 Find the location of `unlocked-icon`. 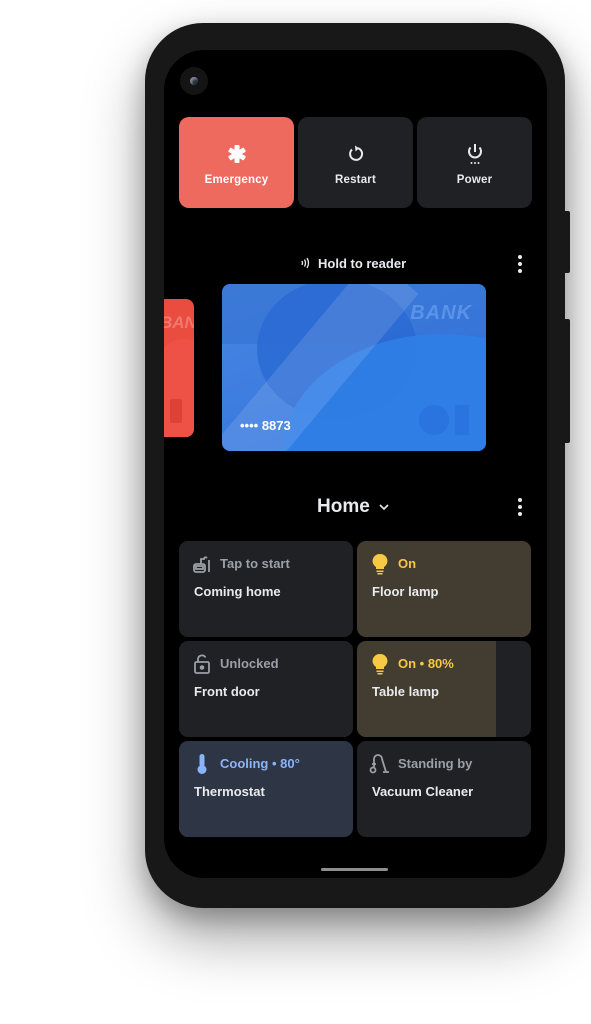

unlocked-icon is located at coordinates (202, 664).